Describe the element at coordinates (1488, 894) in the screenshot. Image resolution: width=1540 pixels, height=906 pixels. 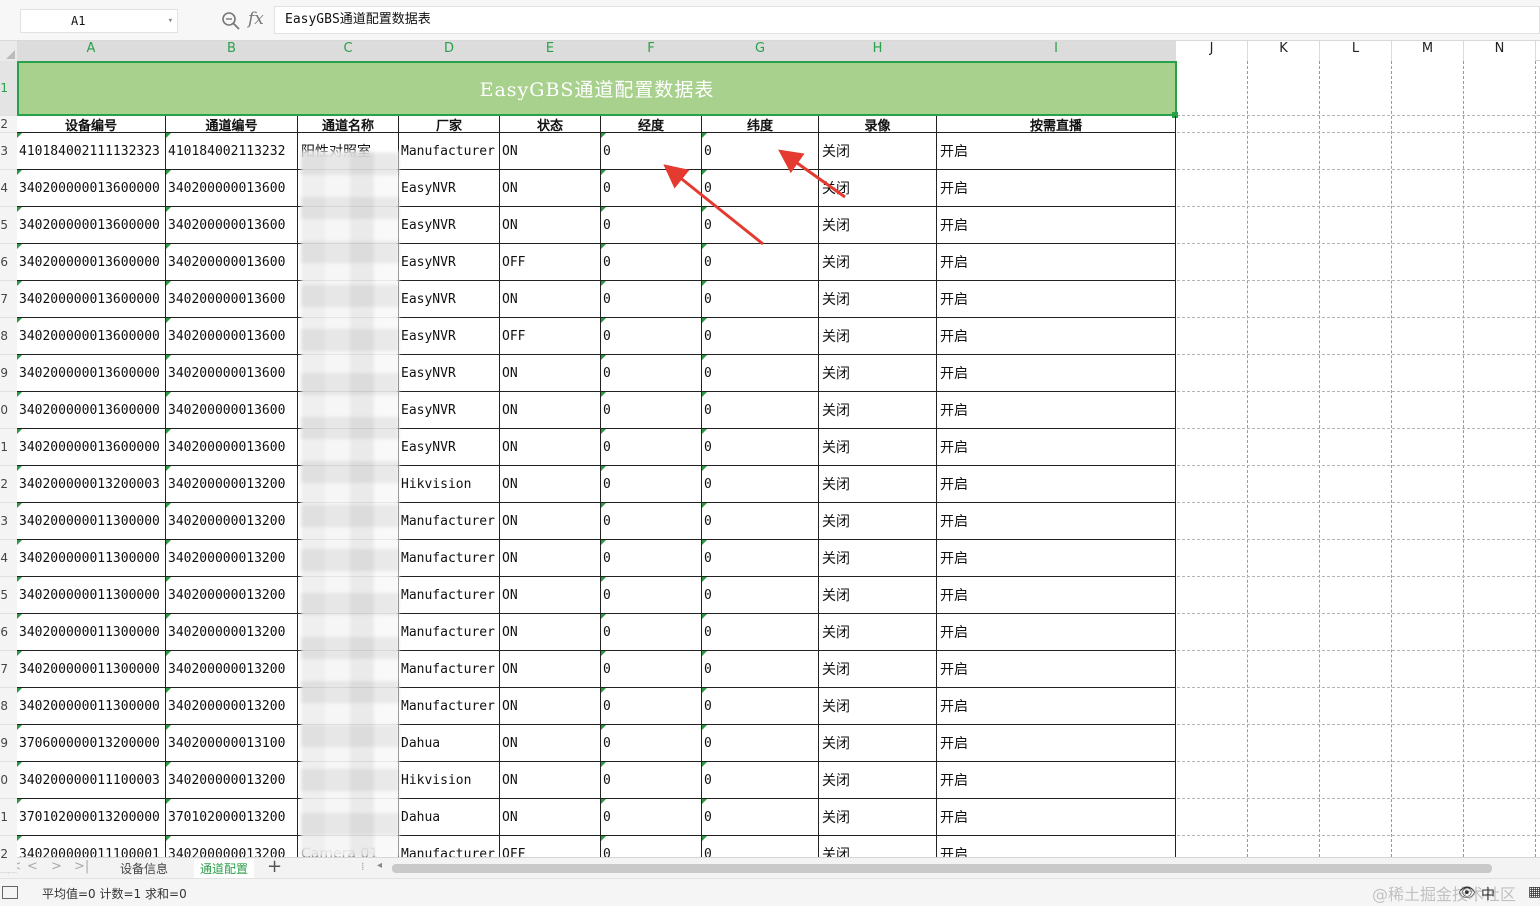
I see `input-language-indicator: 中` at that location.